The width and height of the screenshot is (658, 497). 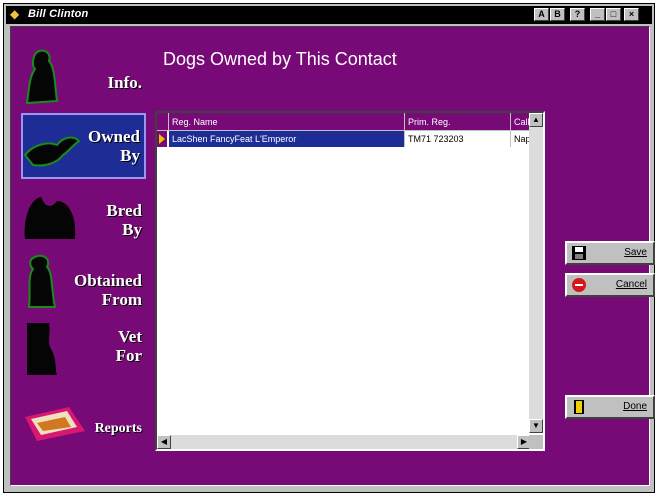 What do you see at coordinates (118, 428) in the screenshot?
I see `nav-label-reports: Reports` at bounding box center [118, 428].